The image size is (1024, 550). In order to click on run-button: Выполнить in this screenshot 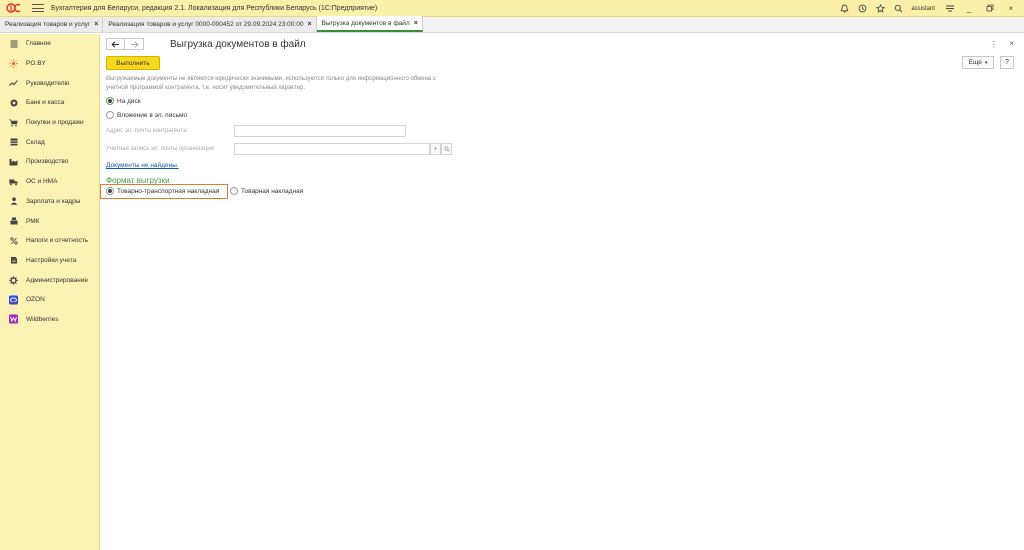, I will do `click(133, 63)`.